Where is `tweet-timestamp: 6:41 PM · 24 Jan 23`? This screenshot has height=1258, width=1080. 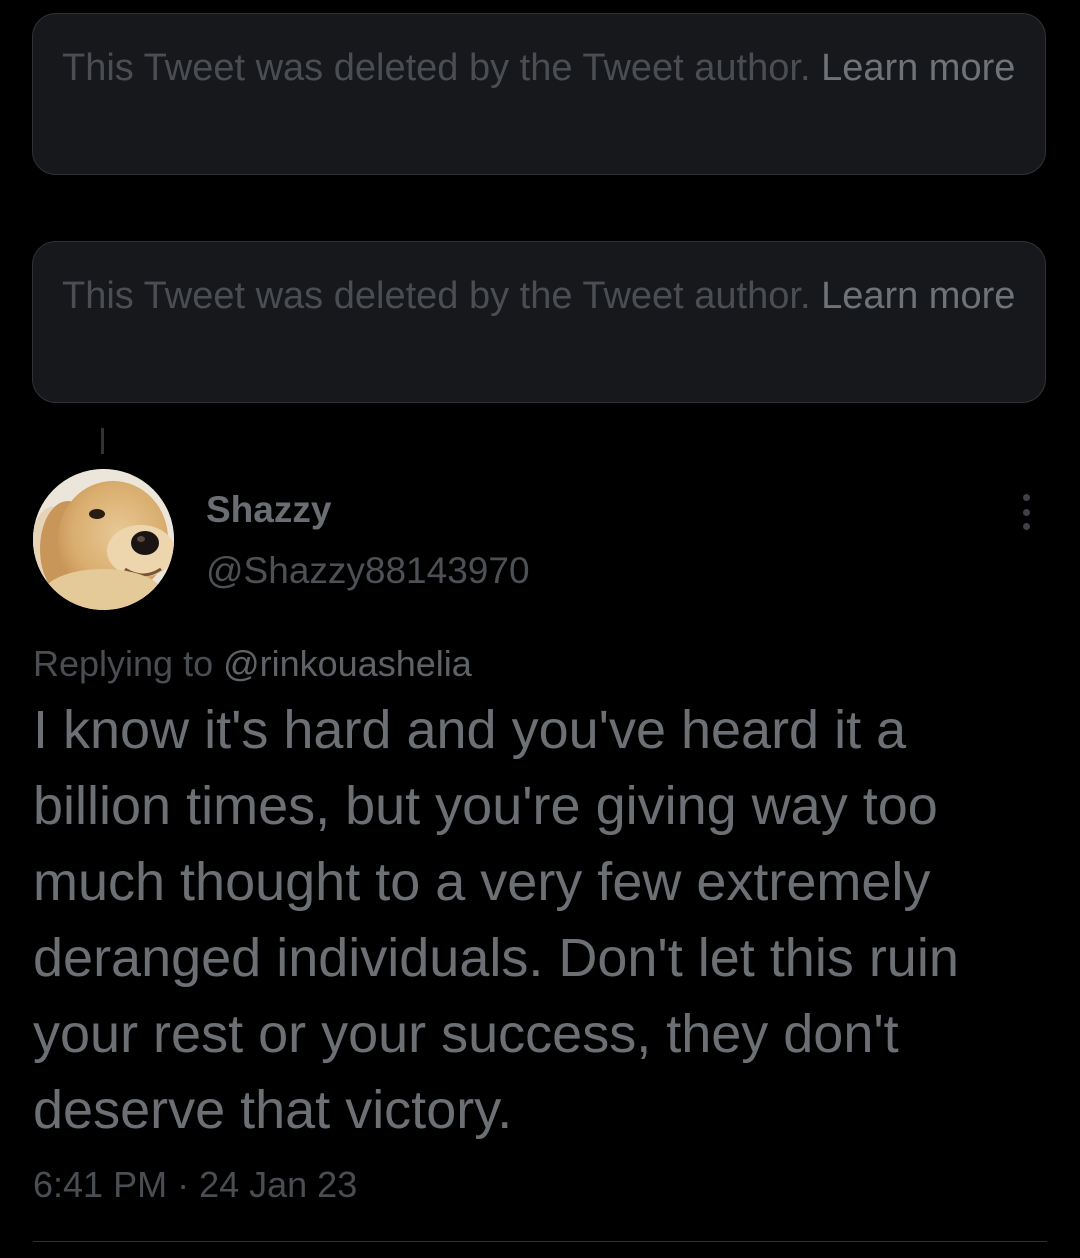
tweet-timestamp: 6:41 PM · 24 Jan 23 is located at coordinates (195, 1185).